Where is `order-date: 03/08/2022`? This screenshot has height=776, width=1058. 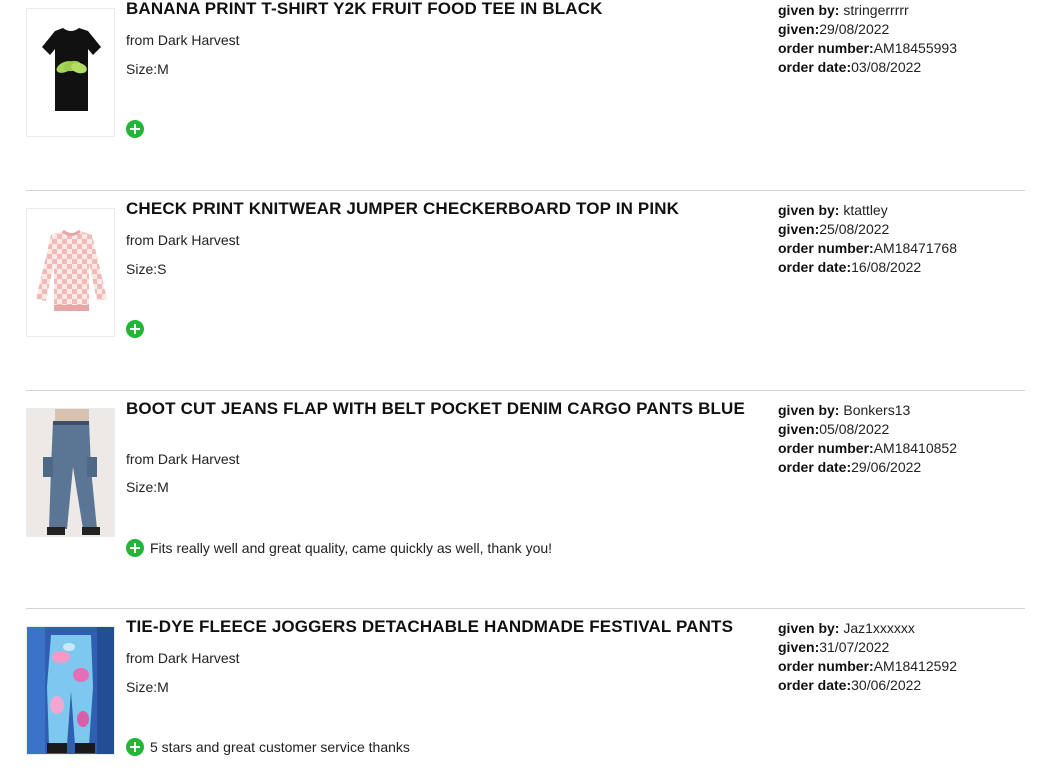 order-date: 03/08/2022 is located at coordinates (886, 67).